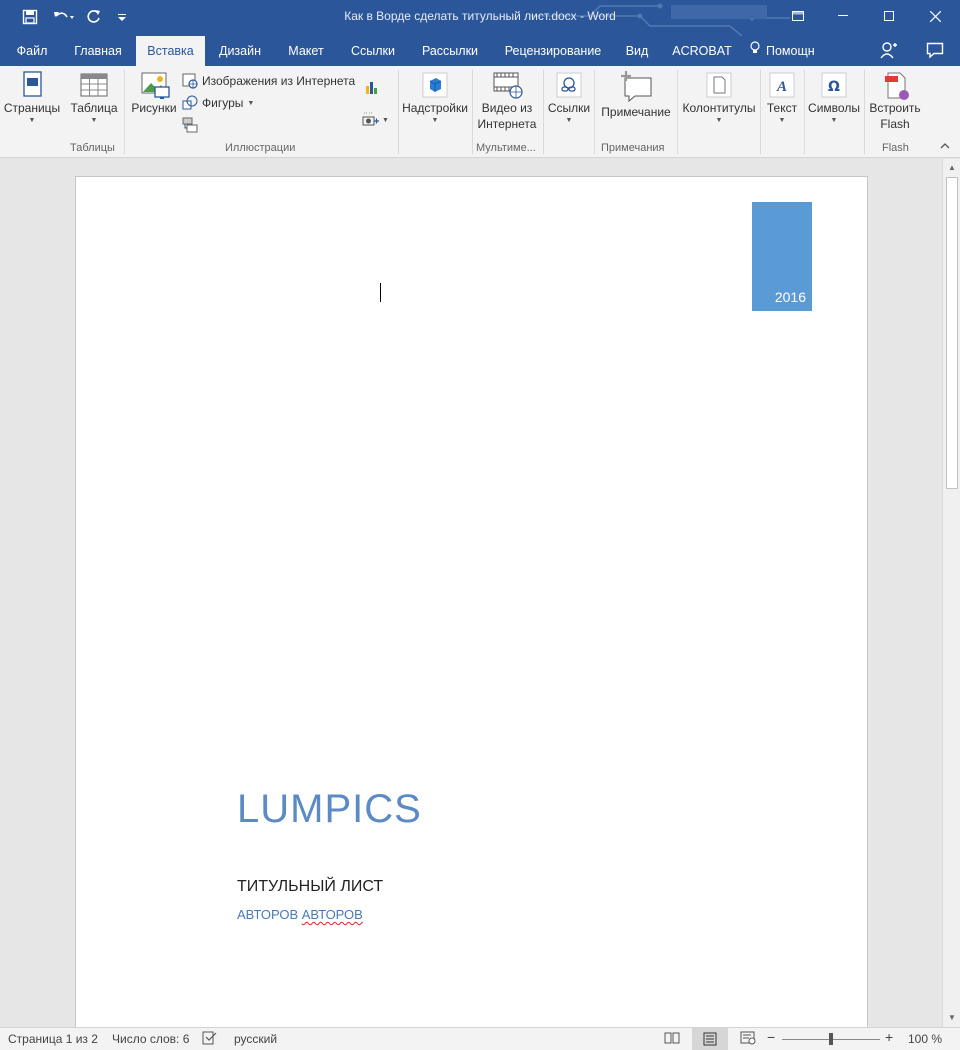  I want to click on symbols-label: Символы, so click(834, 108).